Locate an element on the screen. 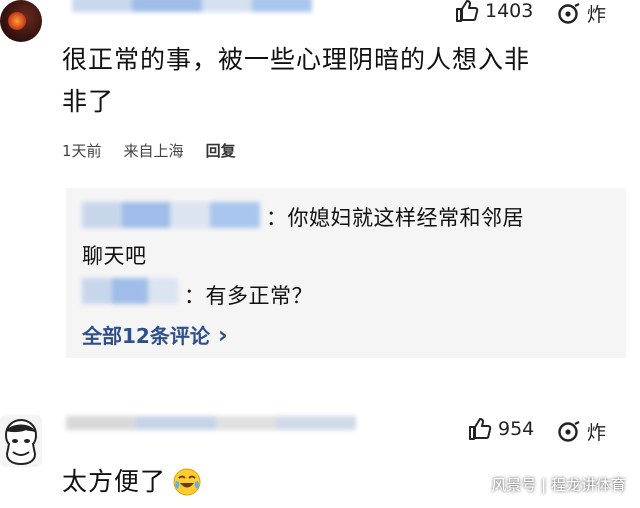  avatar-face-icon is located at coordinates (21, 442).